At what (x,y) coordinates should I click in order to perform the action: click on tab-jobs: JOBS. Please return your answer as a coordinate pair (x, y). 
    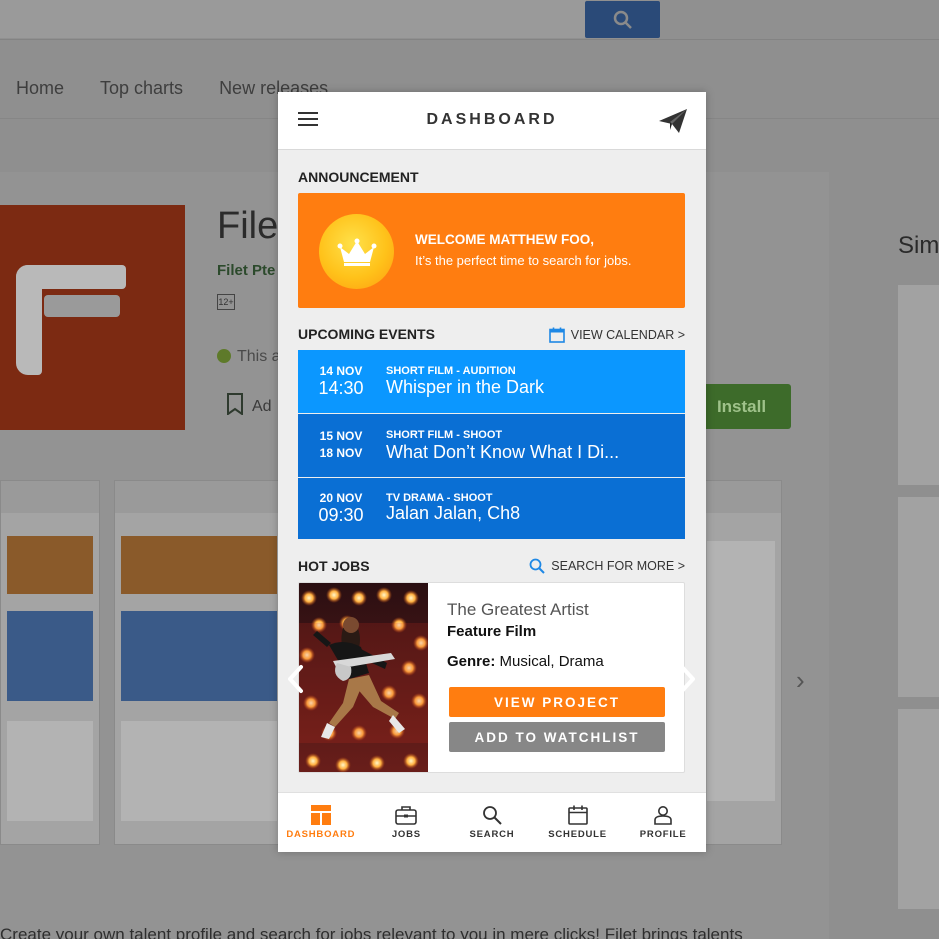
    Looking at the image, I should click on (407, 822).